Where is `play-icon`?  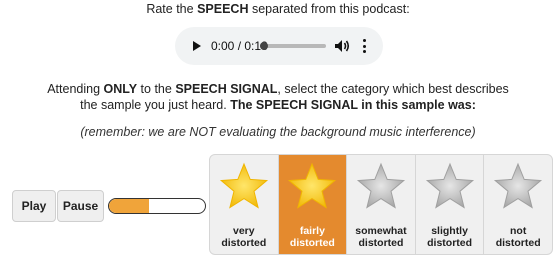 play-icon is located at coordinates (197, 46).